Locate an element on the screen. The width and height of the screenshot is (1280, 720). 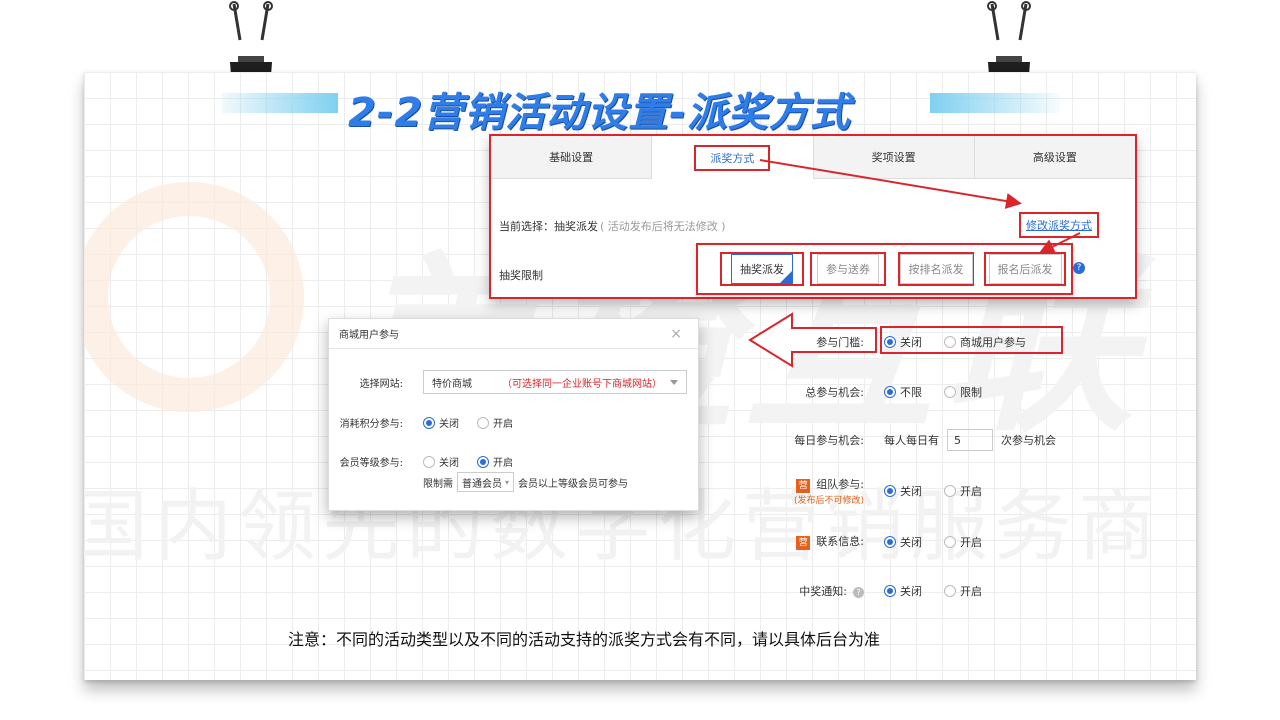
total-unlimited-radio: 不限 is located at coordinates (903, 392).